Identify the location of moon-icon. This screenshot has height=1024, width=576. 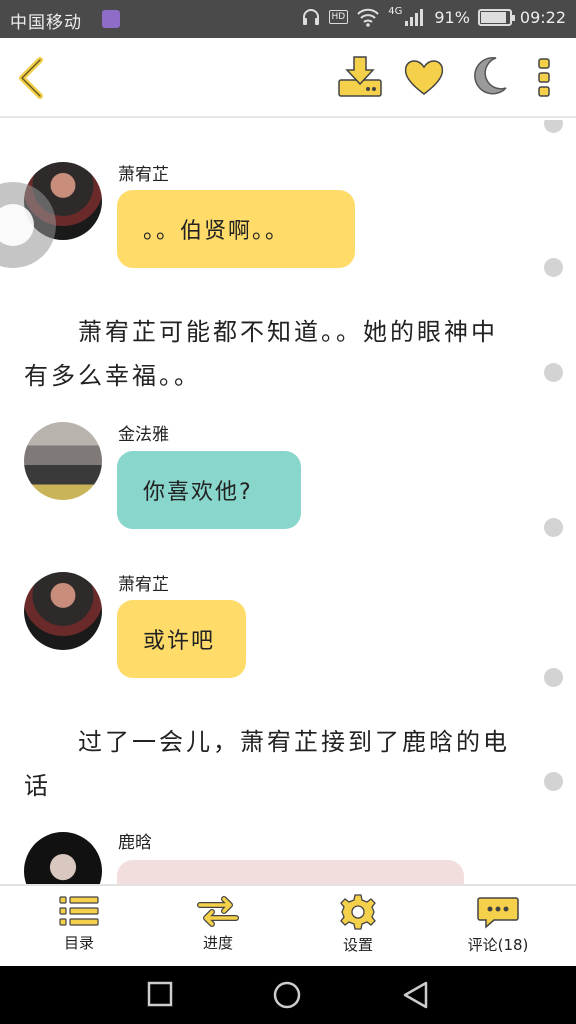
(489, 76).